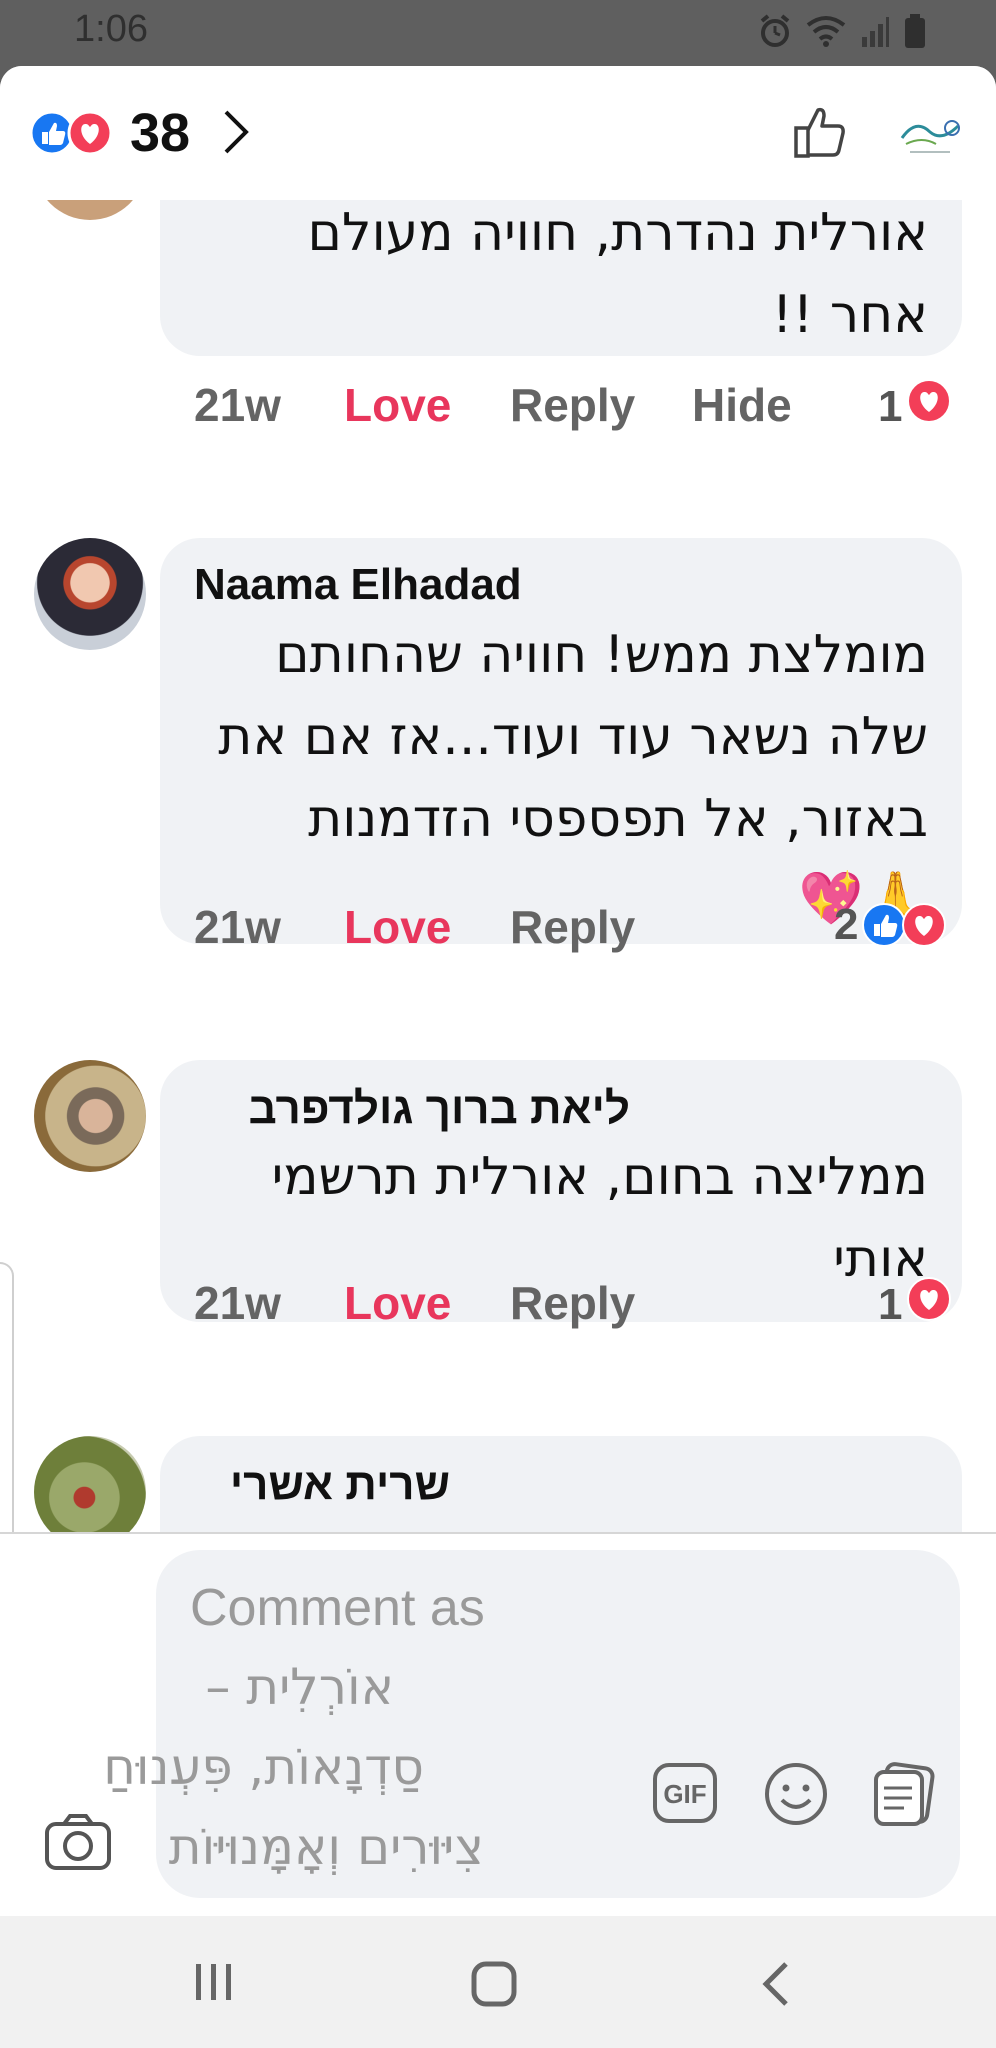  I want to click on system-nav-bar, so click(498, 1982).